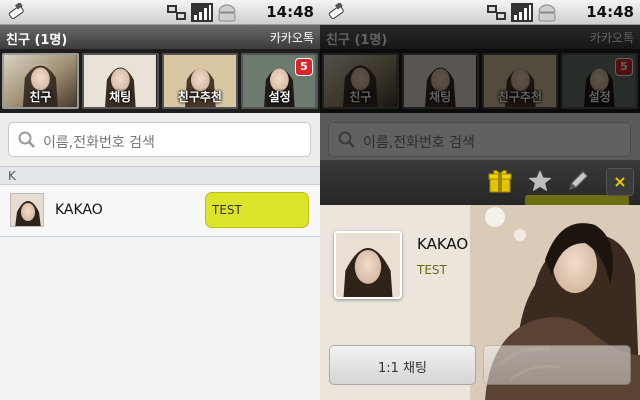  I want to click on profile-action-bar: ×, so click(480, 182).